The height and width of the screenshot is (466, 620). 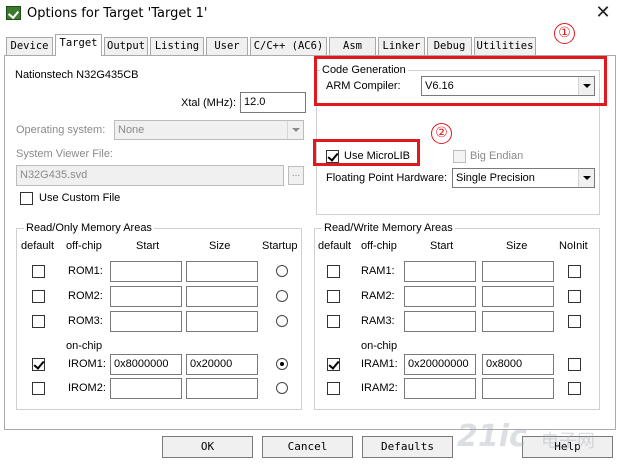 I want to click on ok-button: OK, so click(x=207, y=447).